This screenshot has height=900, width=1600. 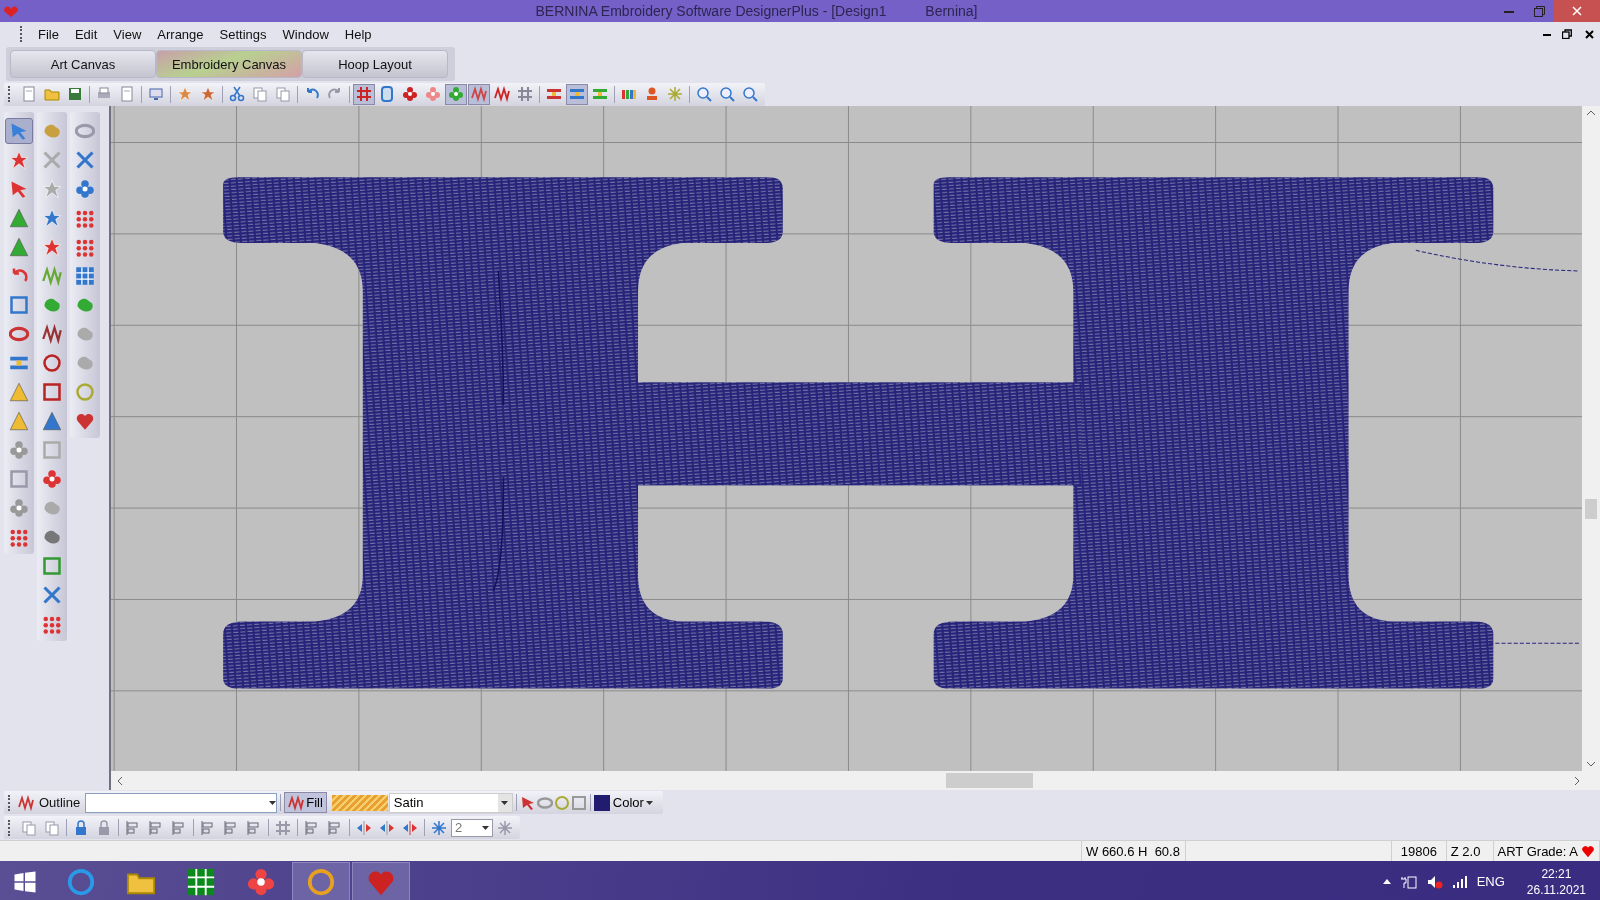 I want to click on window-title: BERNINA Embroidery Software DesignerPlus - [Design1 Bernina], so click(x=756, y=11).